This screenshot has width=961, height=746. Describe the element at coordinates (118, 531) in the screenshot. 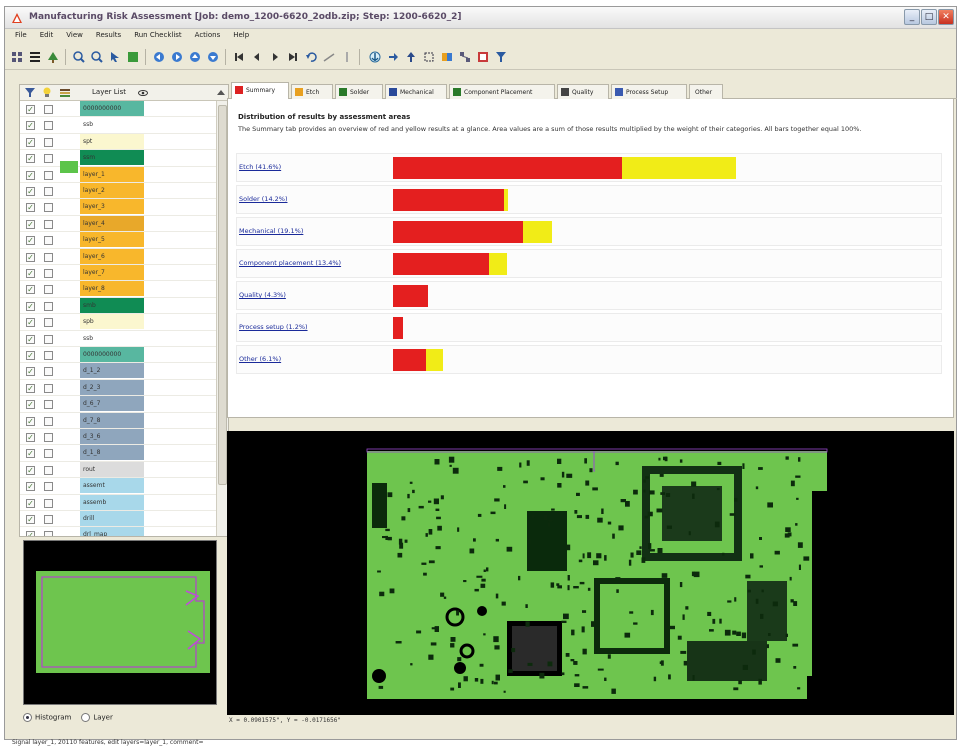

I see `layer-row: ✓ drl_map` at that location.